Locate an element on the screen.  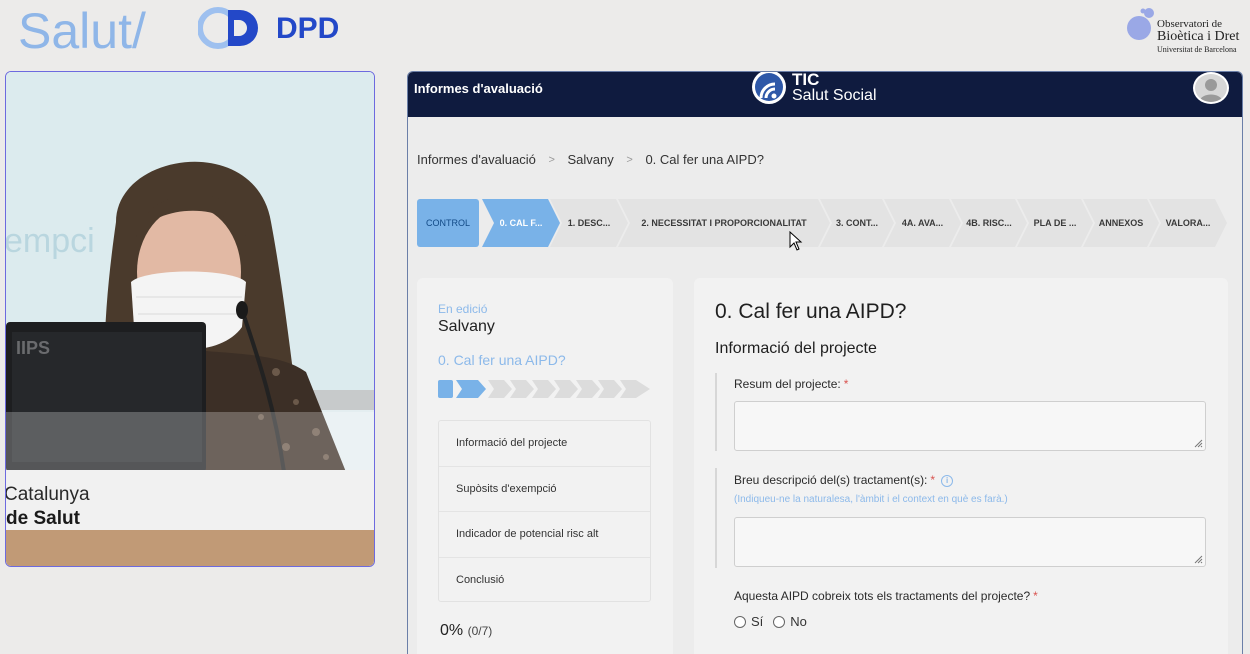
menu-item-indicador: Indicador de potencial risc alt is located at coordinates (544, 535).